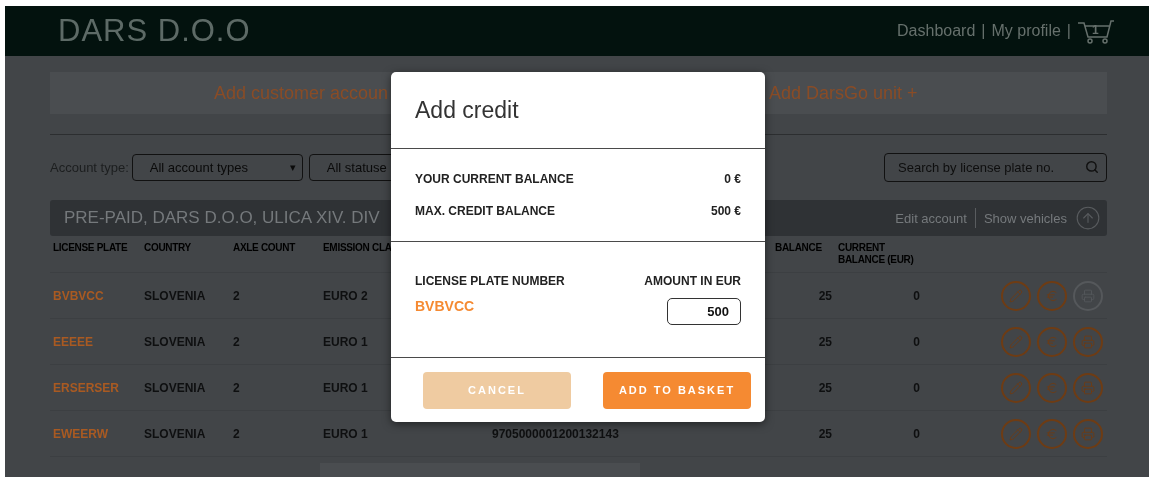  Describe the element at coordinates (222, 218) in the screenshot. I see `account-title: PRE-PAID, DARS D.O.O, ULICA XIV. DIV` at that location.